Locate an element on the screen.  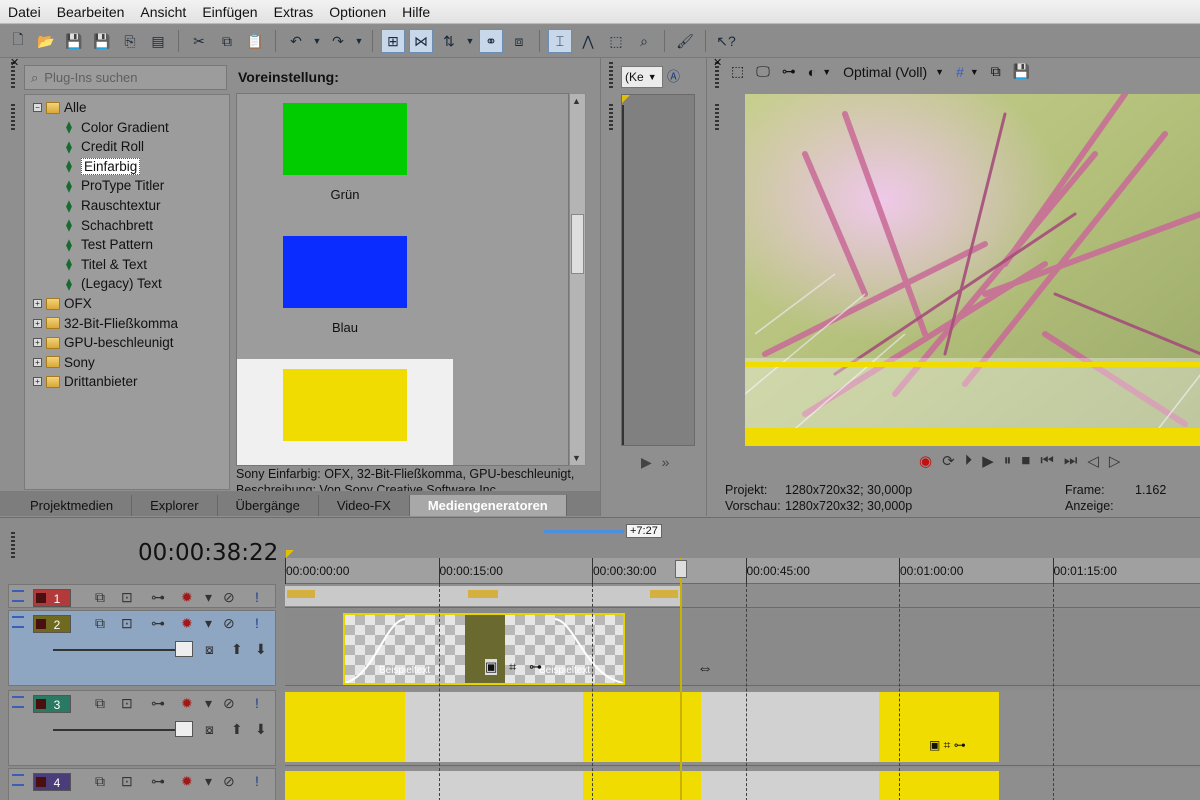
auto-preview-icon: Ⓐ is located at coordinates (673, 75).